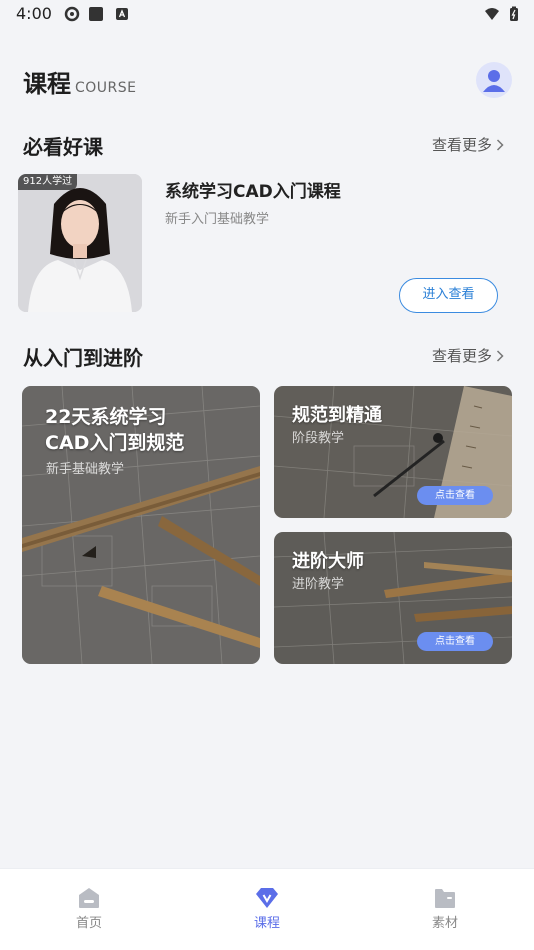 This screenshot has height=950, width=534. Describe the element at coordinates (217, 219) in the screenshot. I see `featured-course-subtitle: 新手入门基础教学` at that location.